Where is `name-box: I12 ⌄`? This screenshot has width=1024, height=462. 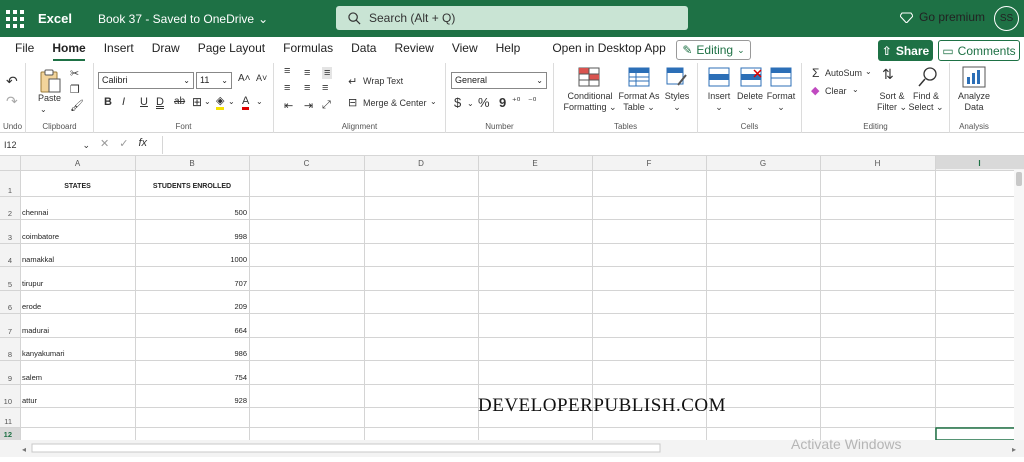 name-box: I12 ⌄ is located at coordinates (48, 145).